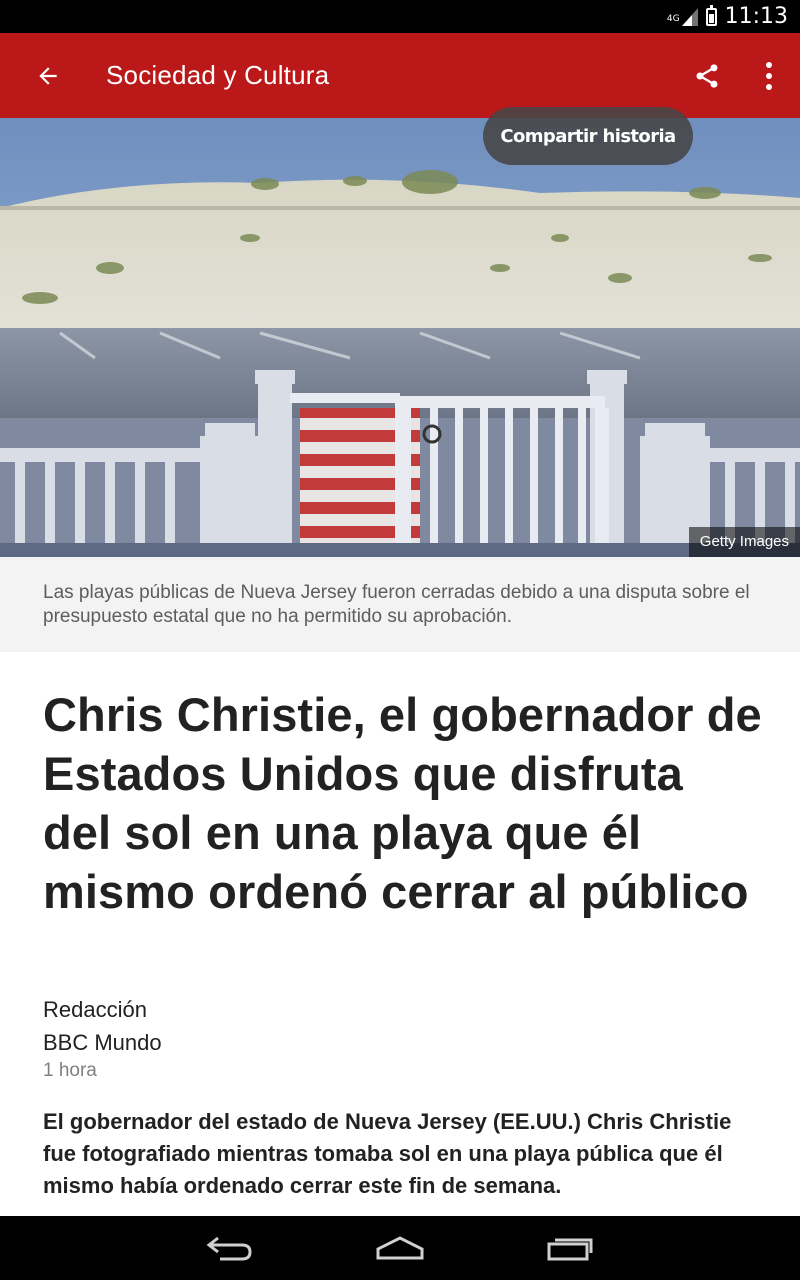 This screenshot has height=1280, width=800. What do you see at coordinates (744, 542) in the screenshot?
I see `photo-credit: Getty Images` at bounding box center [744, 542].